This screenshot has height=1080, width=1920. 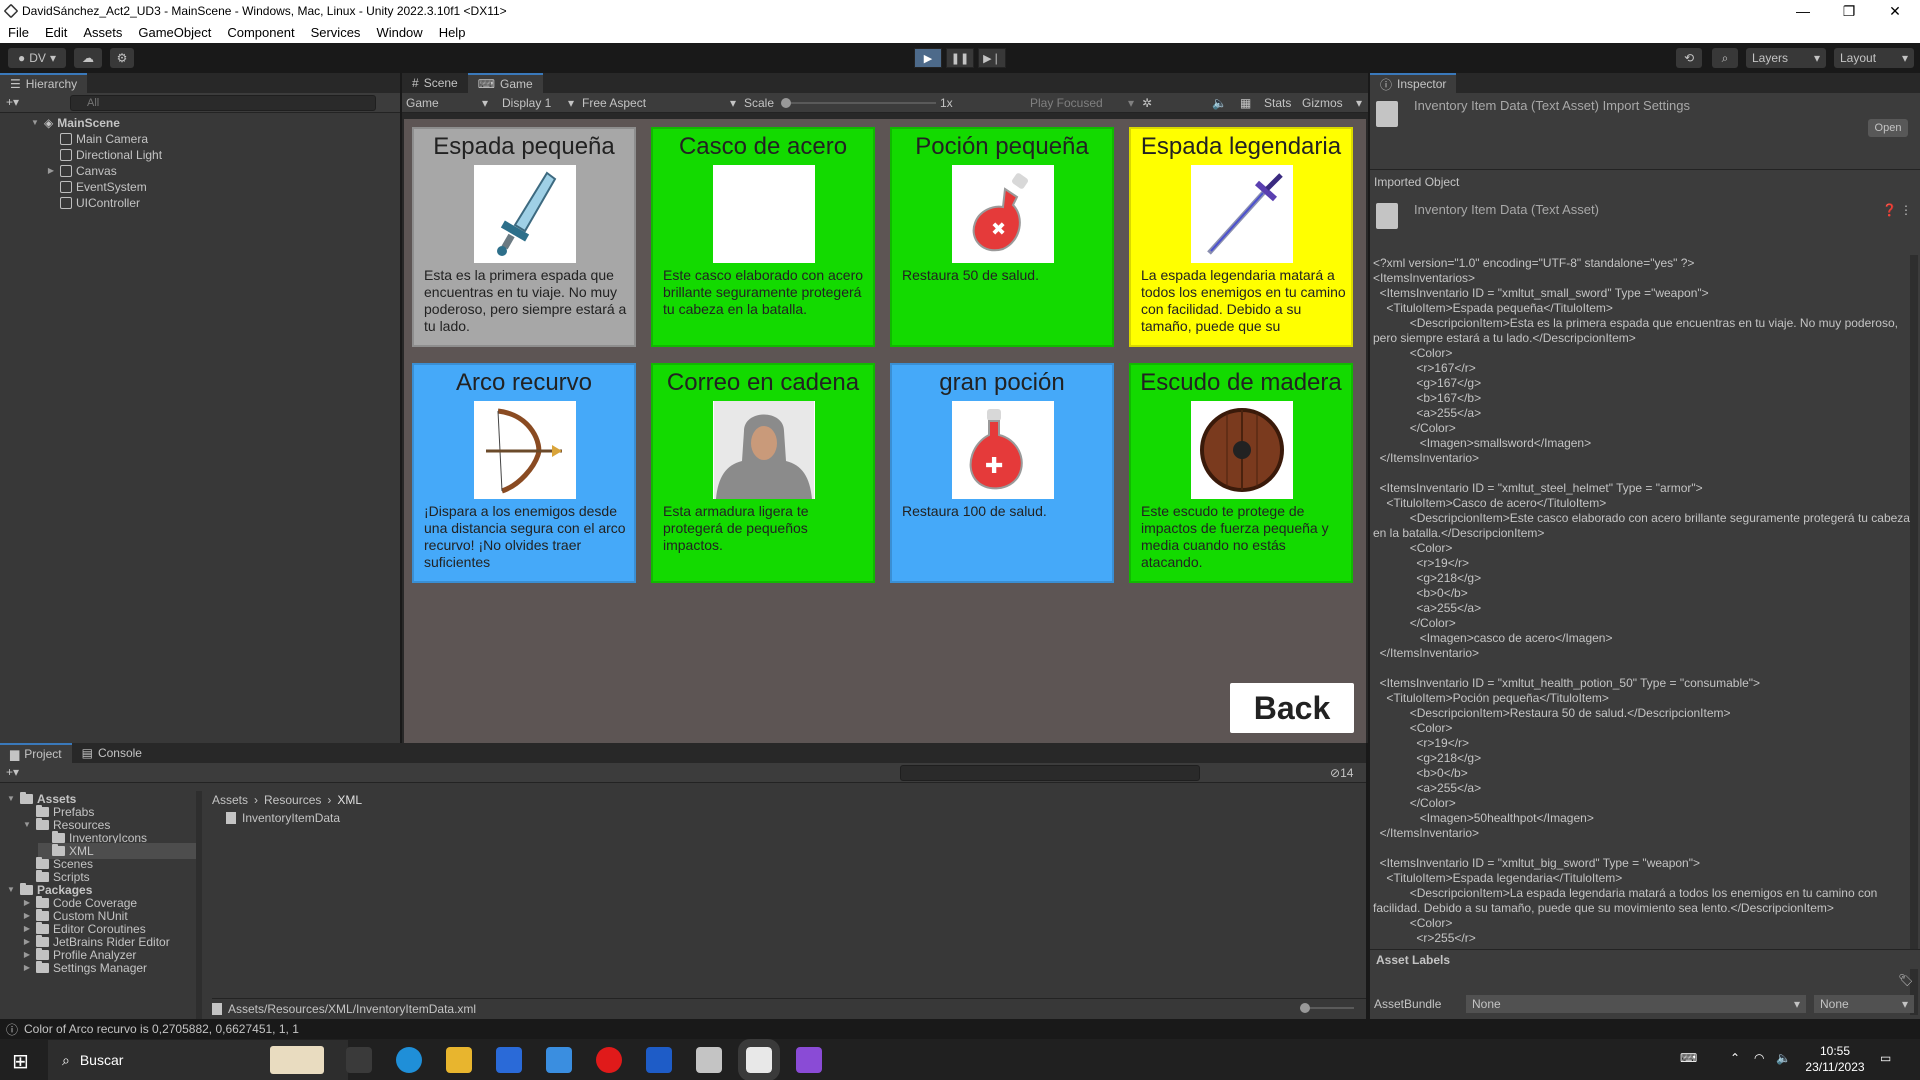 I want to click on chevron-up-icon: ⌃, so click(x=1735, y=1058).